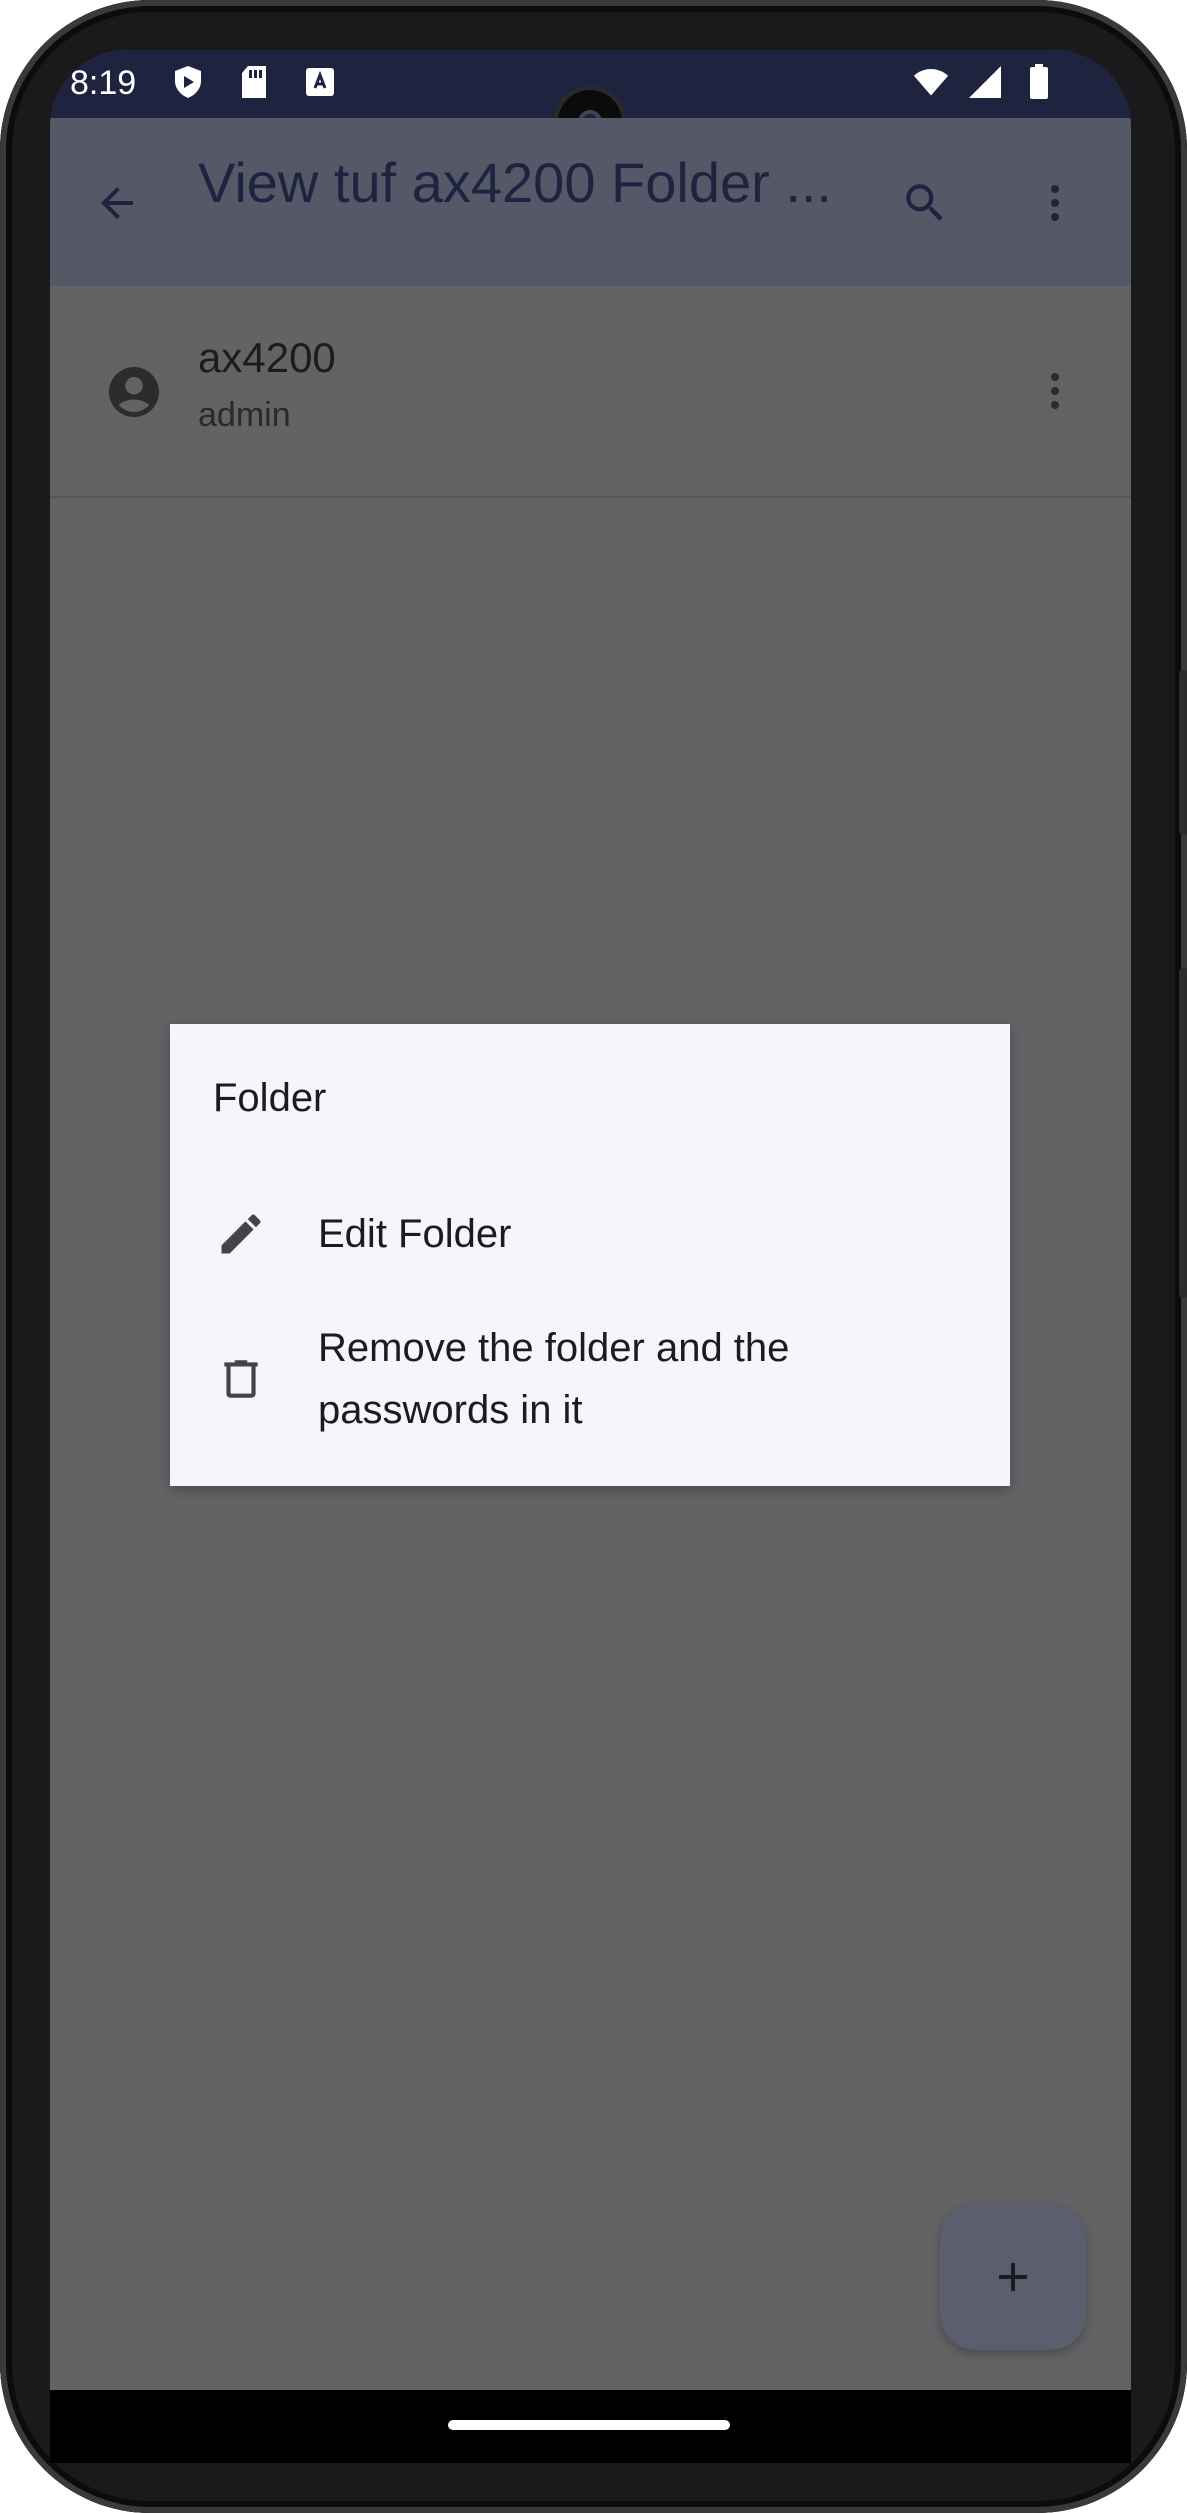 The height and width of the screenshot is (2513, 1187). What do you see at coordinates (103, 83) in the screenshot?
I see `status-time: 8:19` at bounding box center [103, 83].